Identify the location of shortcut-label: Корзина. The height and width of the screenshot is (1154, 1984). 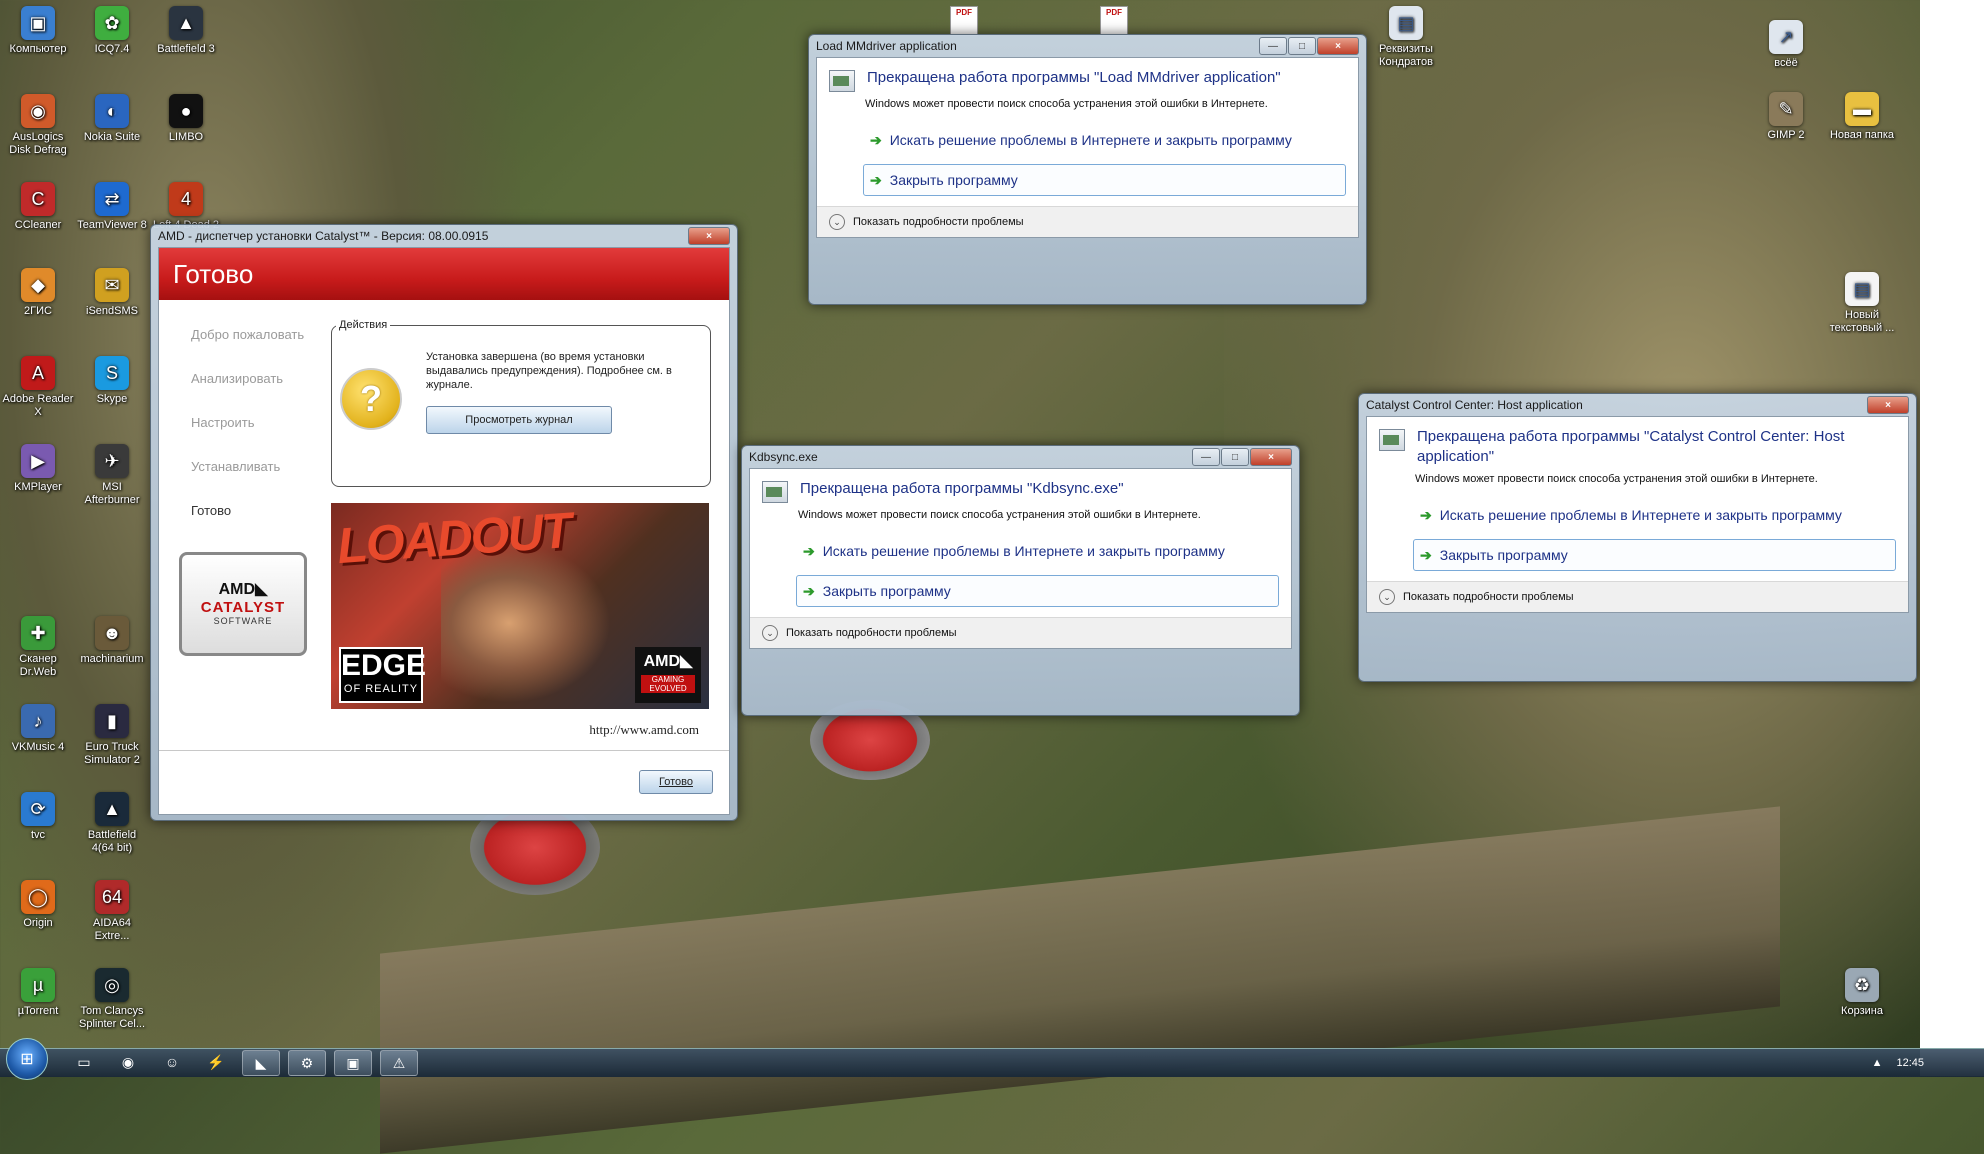
(1862, 1011).